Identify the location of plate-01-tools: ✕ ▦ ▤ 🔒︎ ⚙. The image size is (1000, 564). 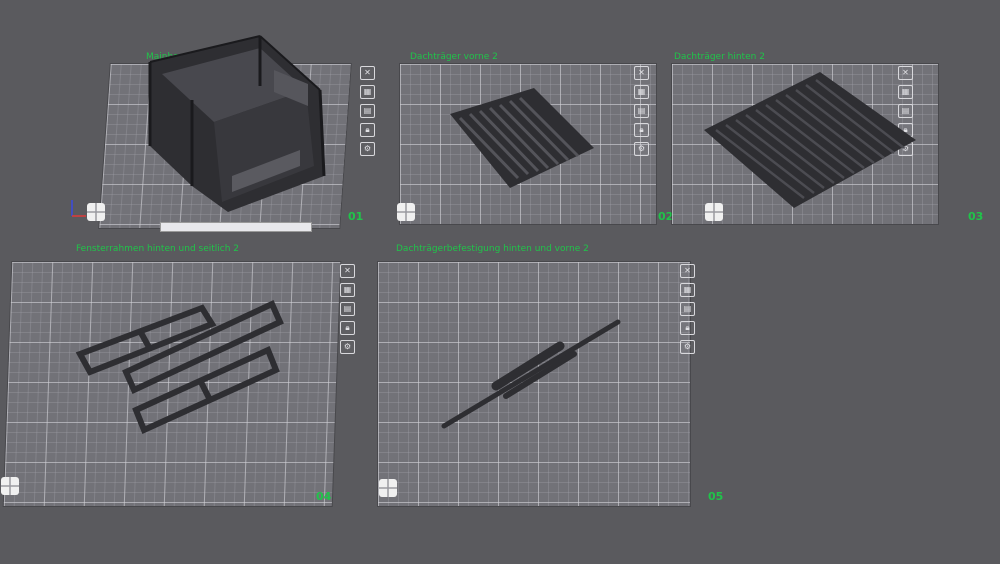
(367, 111).